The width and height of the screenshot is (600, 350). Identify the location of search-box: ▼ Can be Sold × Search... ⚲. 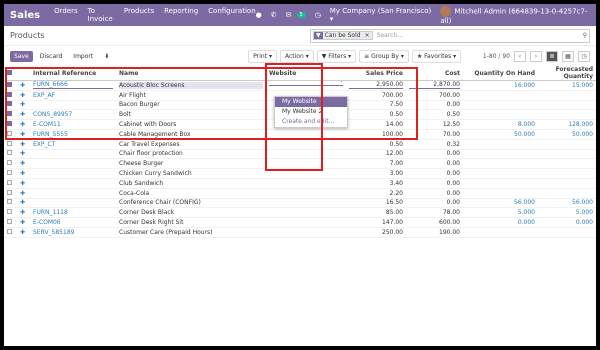
(450, 35).